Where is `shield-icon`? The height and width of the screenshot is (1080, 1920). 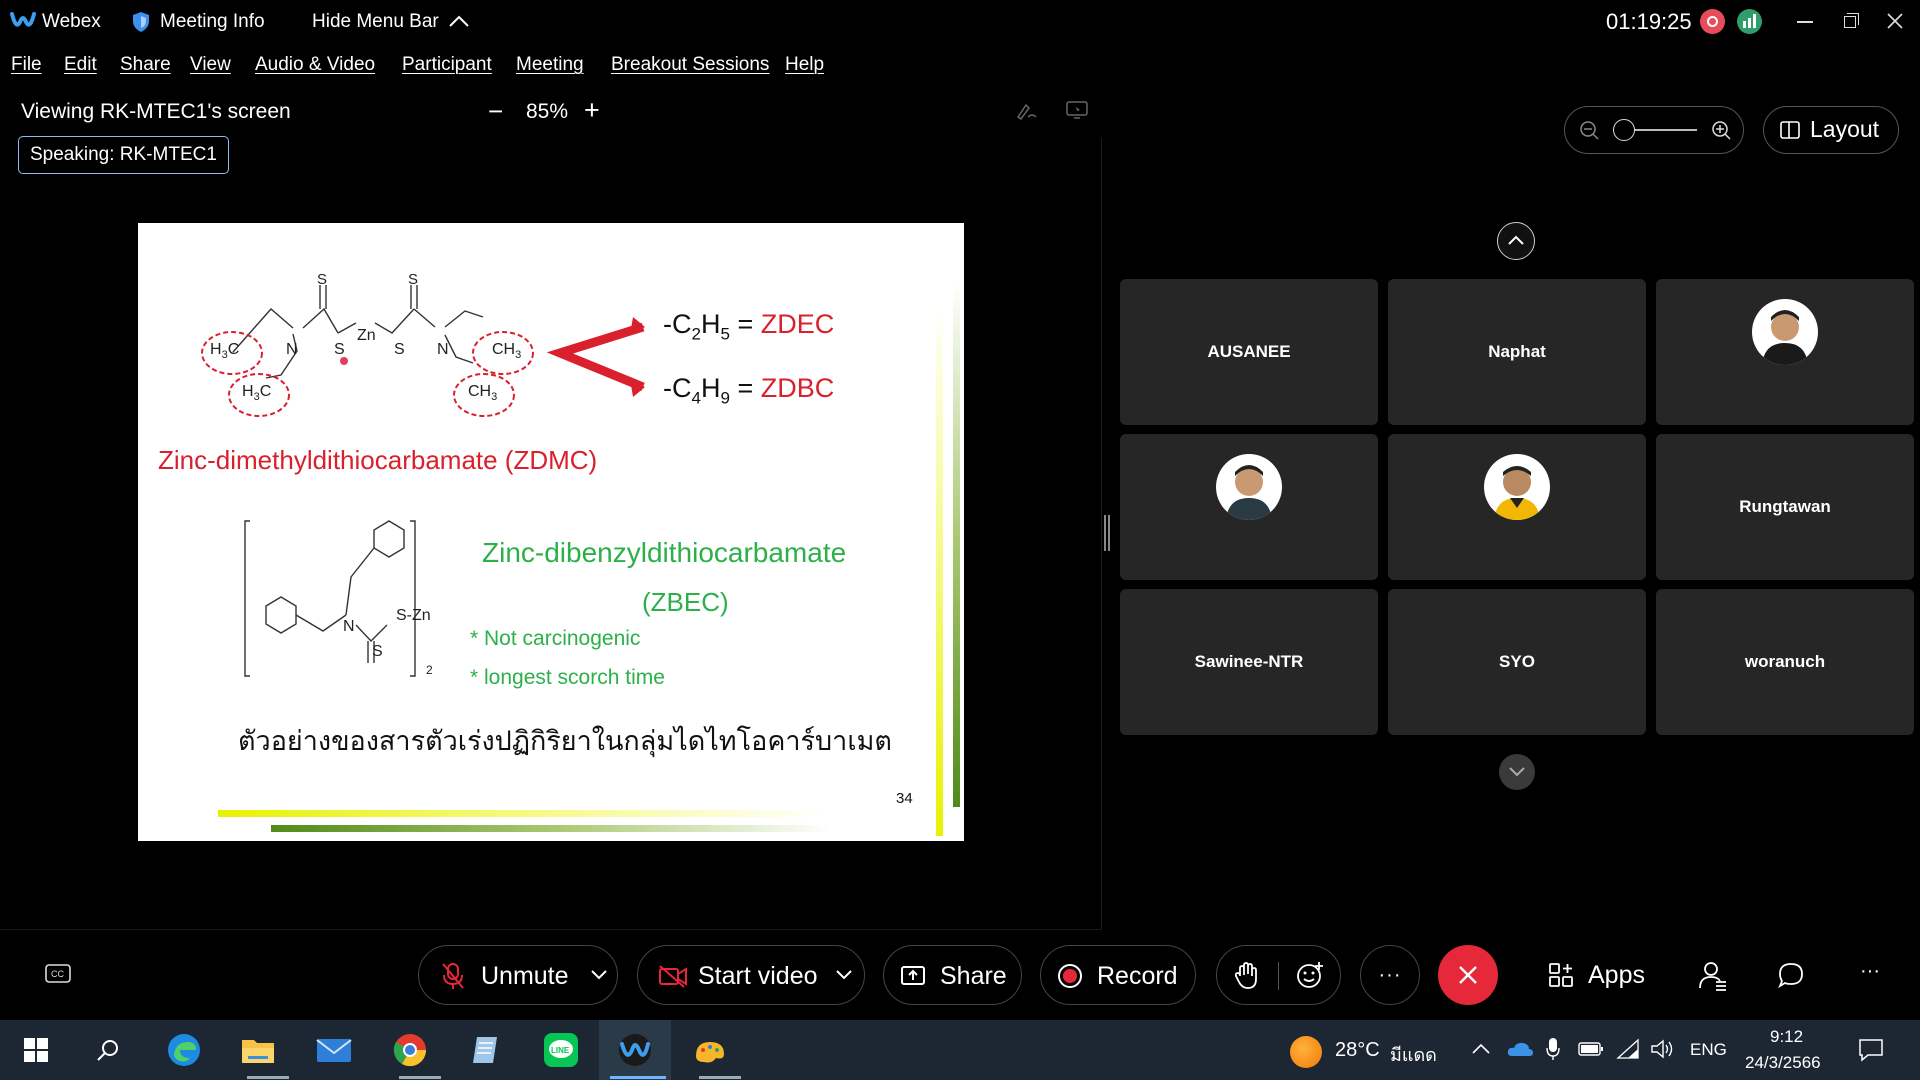 shield-icon is located at coordinates (141, 22).